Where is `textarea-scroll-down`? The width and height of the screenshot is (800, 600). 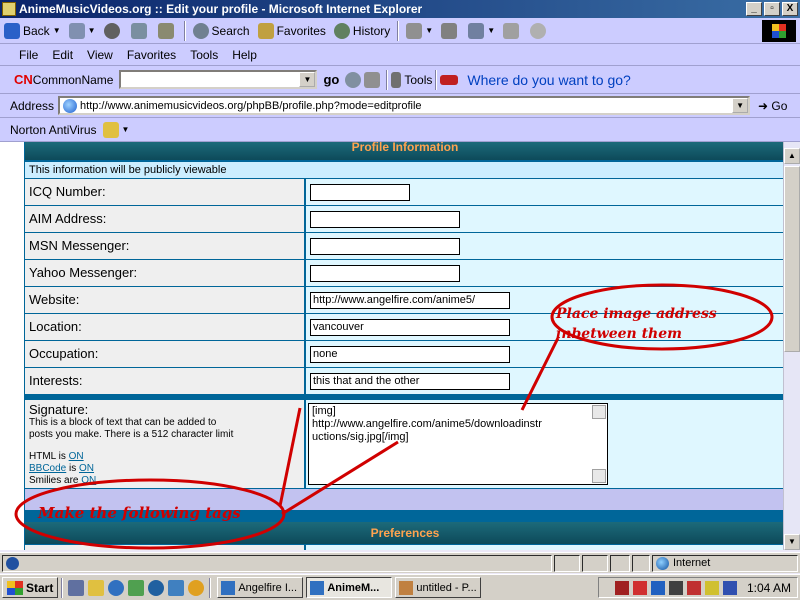
textarea-scroll-down is located at coordinates (599, 476).